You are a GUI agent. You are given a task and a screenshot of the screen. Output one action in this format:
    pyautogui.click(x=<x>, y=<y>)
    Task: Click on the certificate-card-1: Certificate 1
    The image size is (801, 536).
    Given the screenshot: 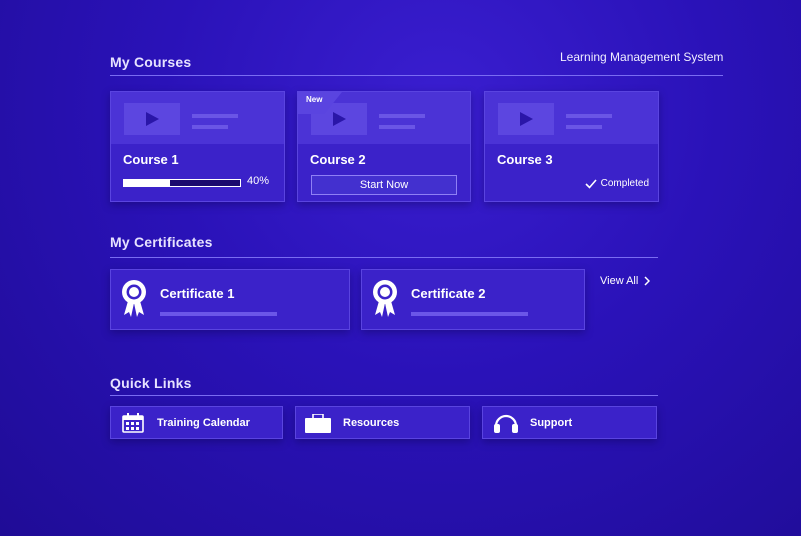 What is the action you would take?
    pyautogui.click(x=230, y=299)
    